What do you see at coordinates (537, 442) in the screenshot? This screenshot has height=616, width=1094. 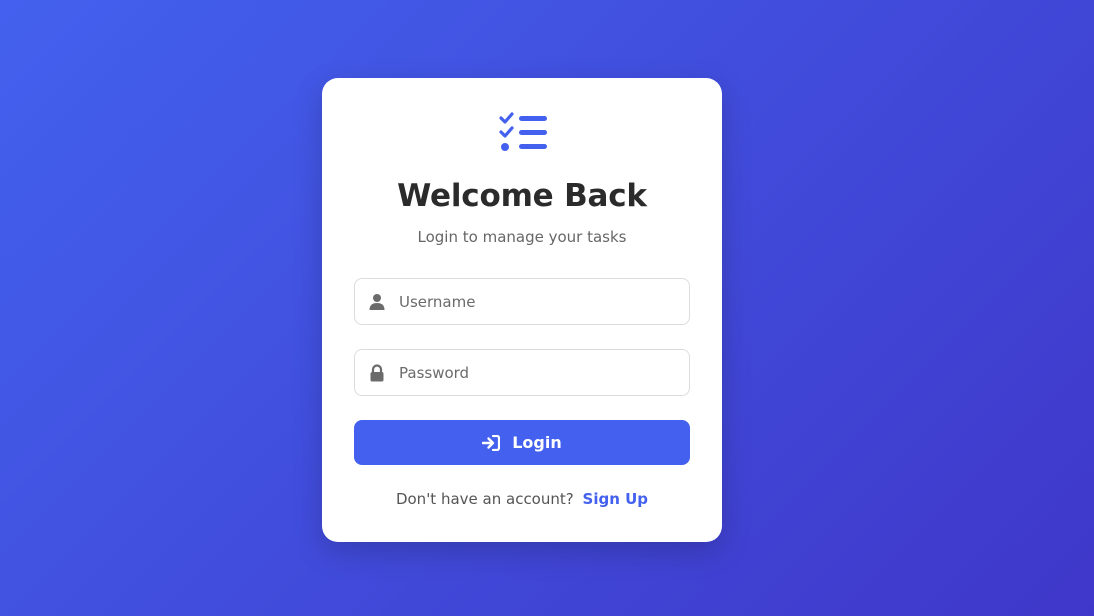 I see `login-button-label: Login` at bounding box center [537, 442].